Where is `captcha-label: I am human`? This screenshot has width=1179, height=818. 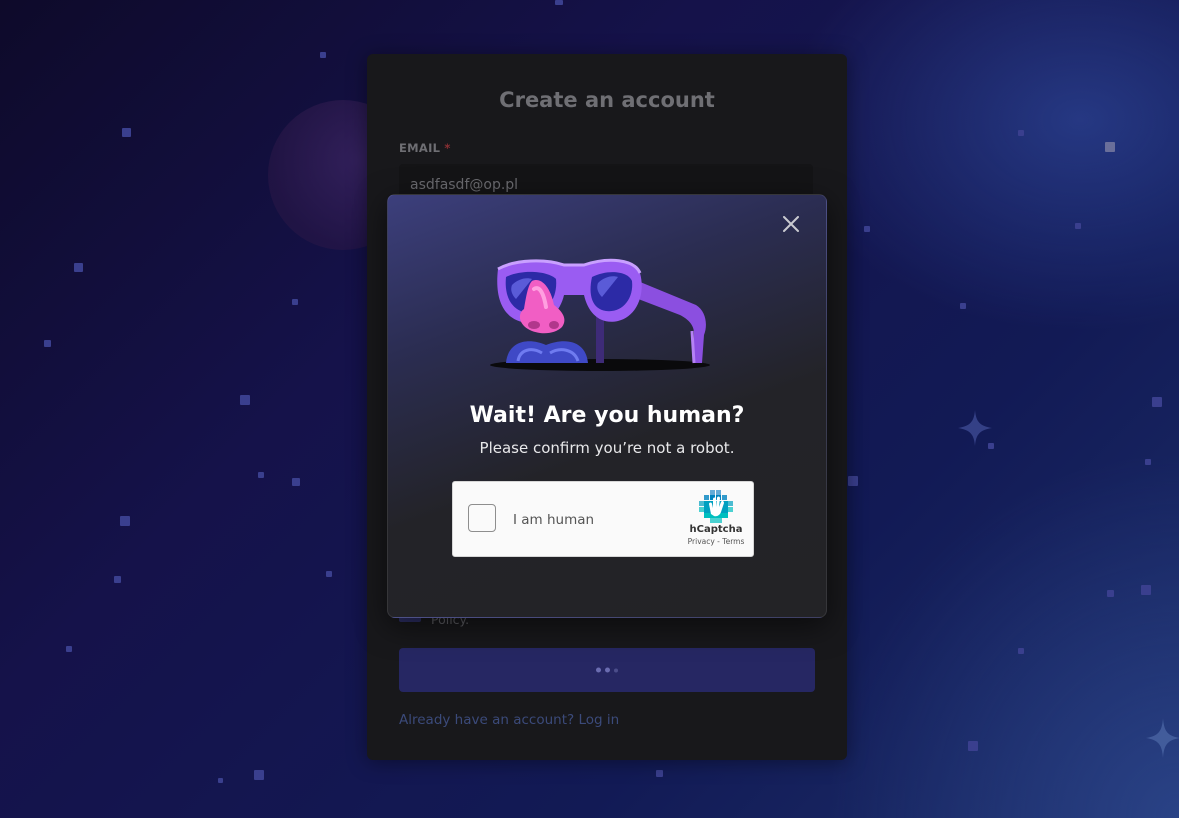 captcha-label: I am human is located at coordinates (554, 520).